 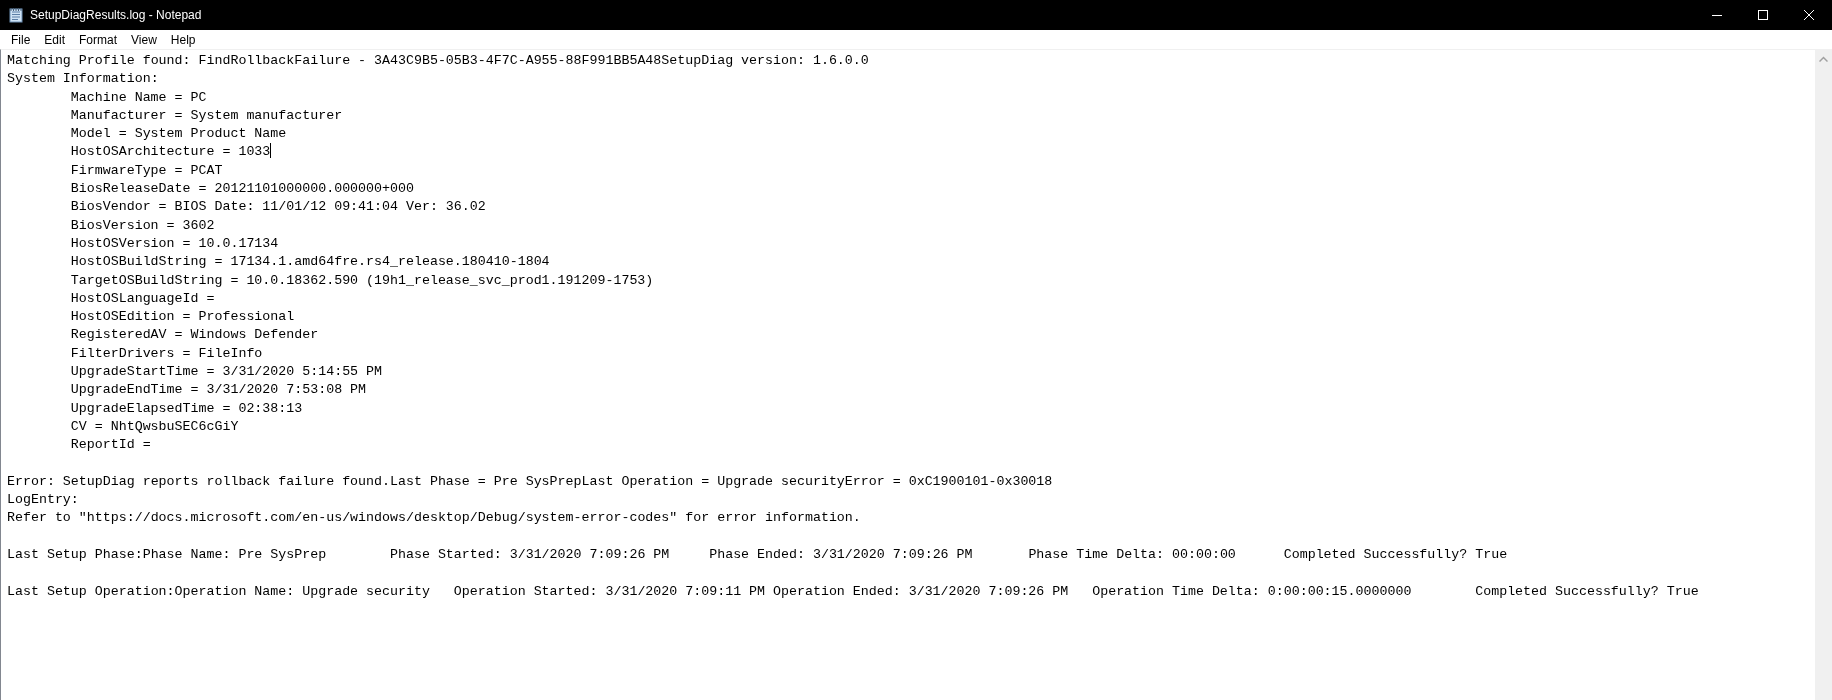 I want to click on text-line: Refer to "https://docs.microsoft.com/en-us/windows/desktop/Debug/system-error-codes" for error information., so click(x=434, y=518).